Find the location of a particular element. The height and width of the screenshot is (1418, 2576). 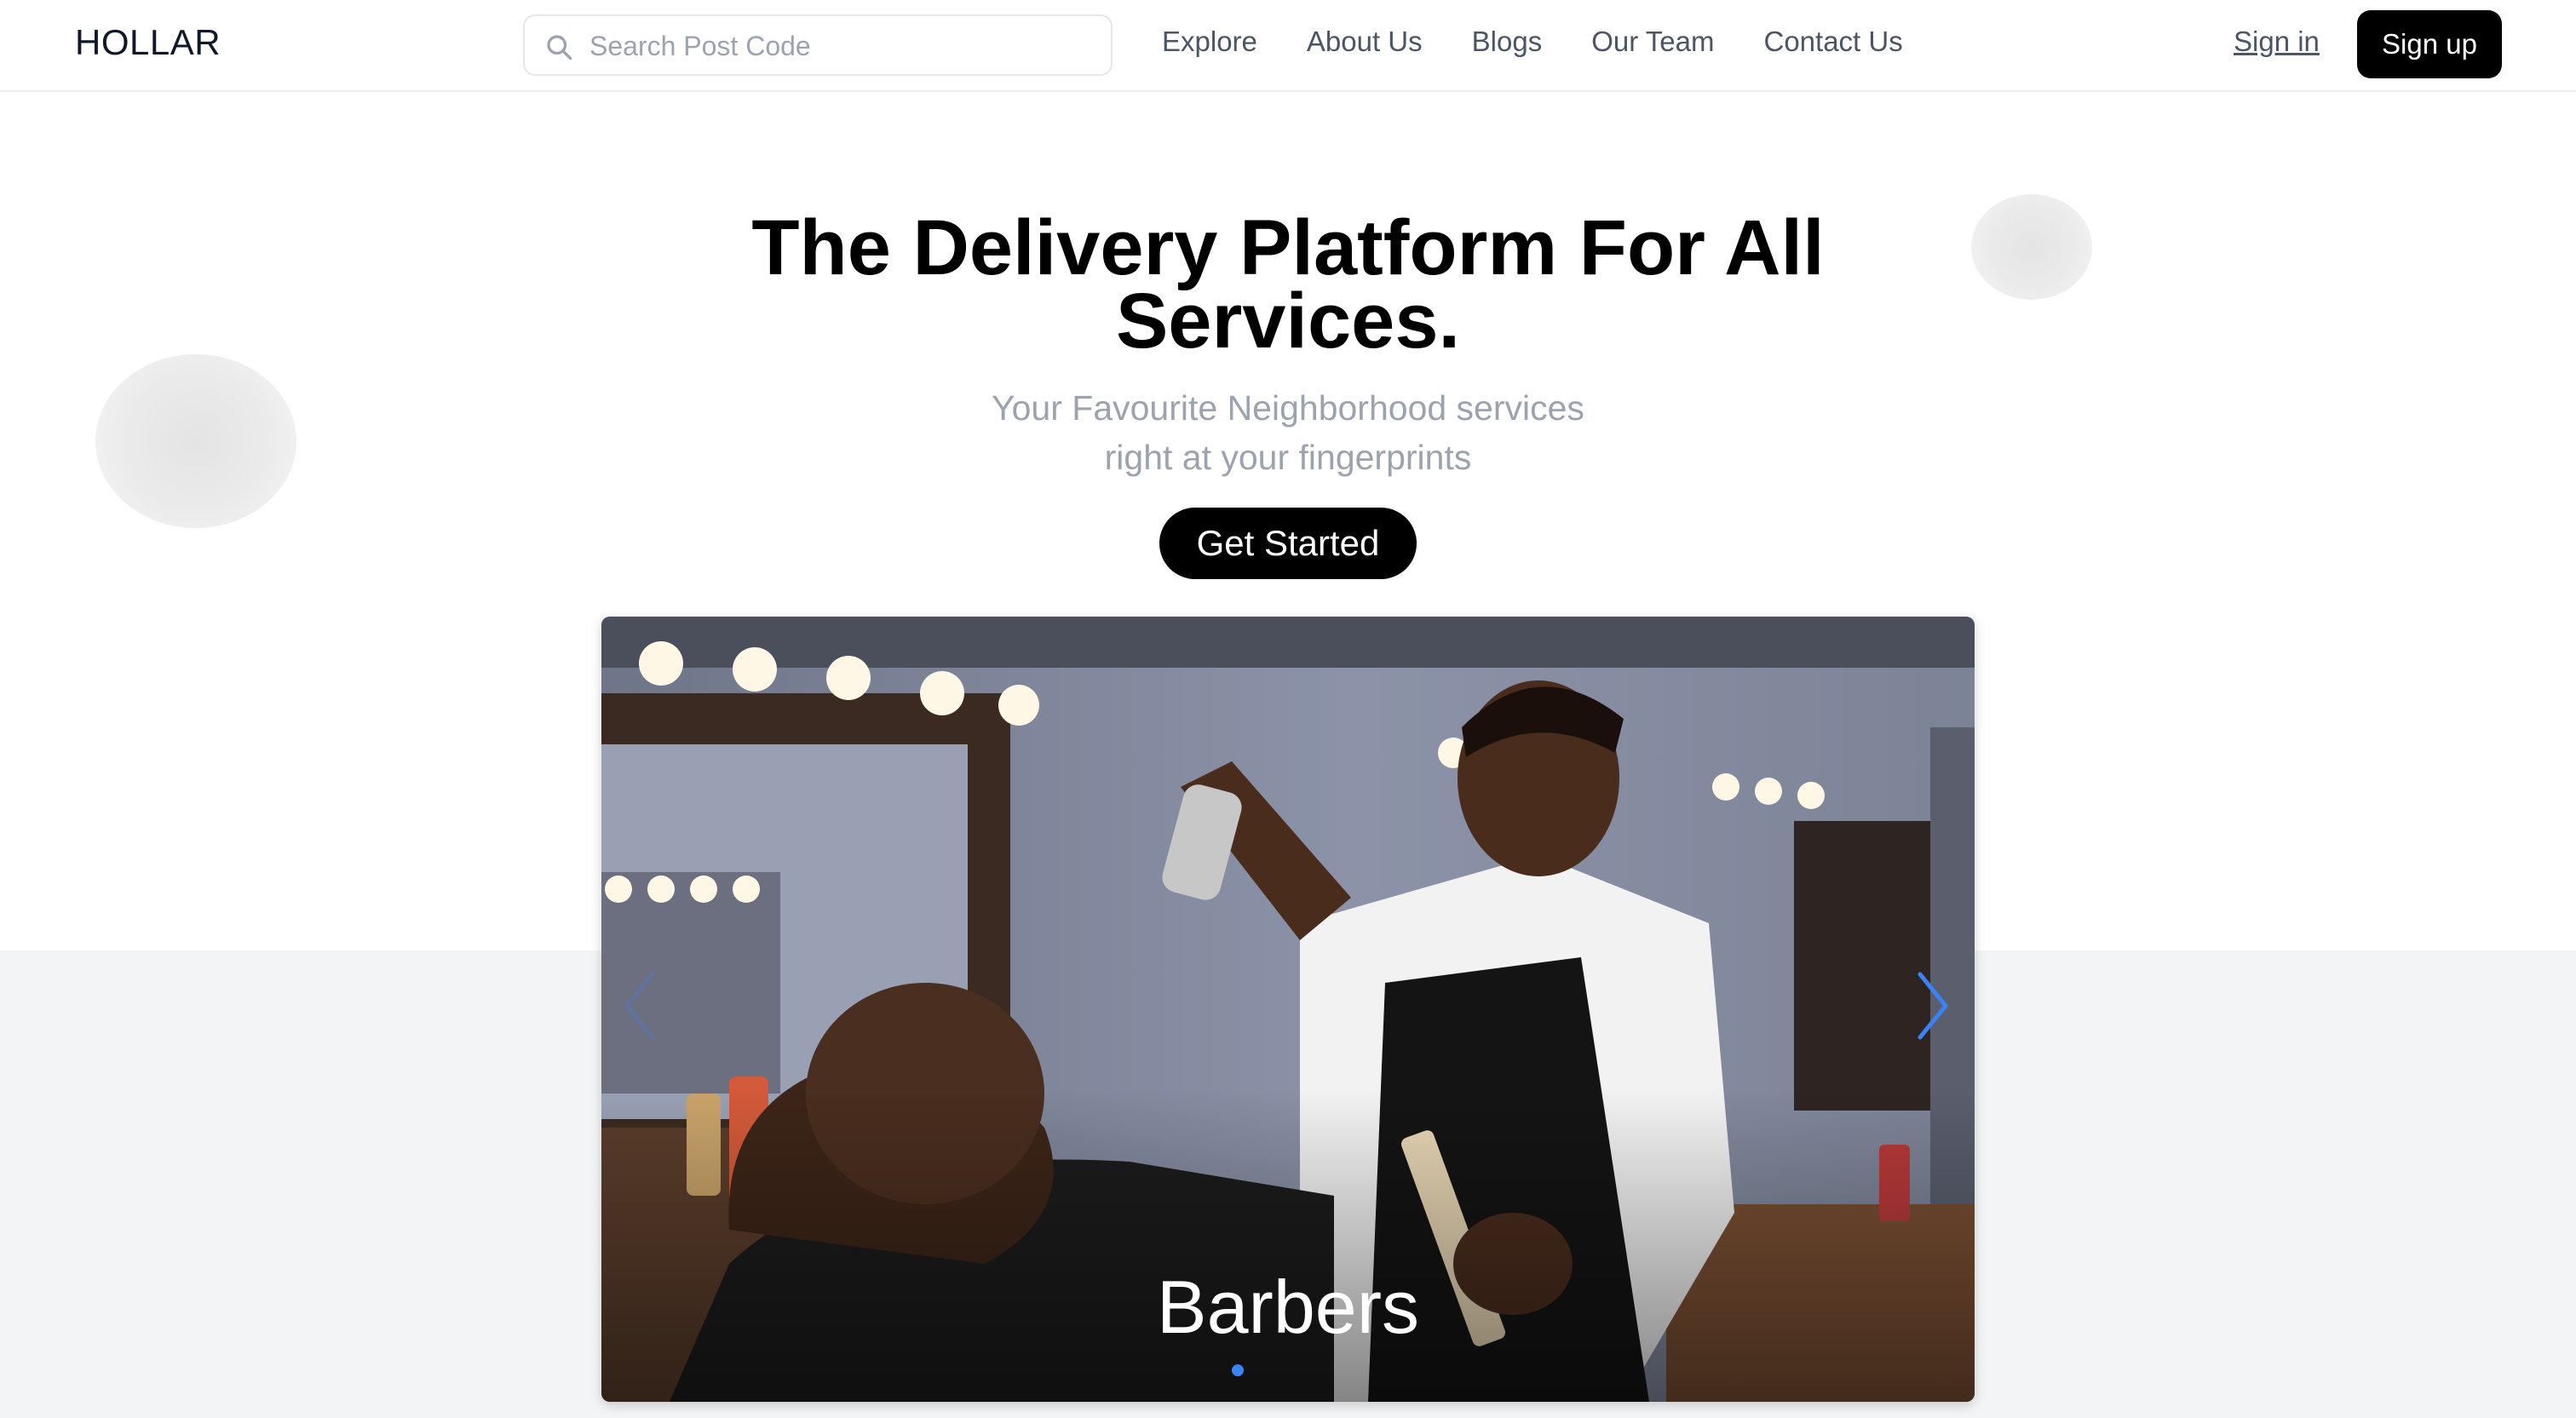

carousel-prev-chevron-icon is located at coordinates (639, 1006).